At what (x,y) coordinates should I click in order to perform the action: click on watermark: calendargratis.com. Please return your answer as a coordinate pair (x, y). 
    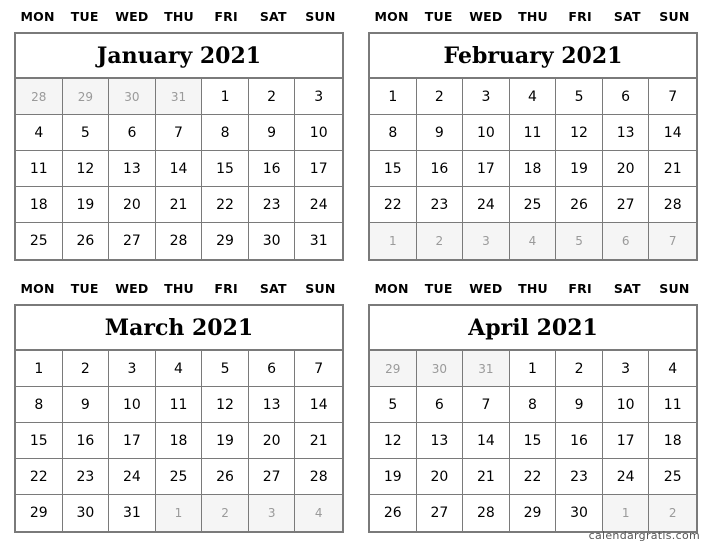
    Looking at the image, I should click on (644, 535).